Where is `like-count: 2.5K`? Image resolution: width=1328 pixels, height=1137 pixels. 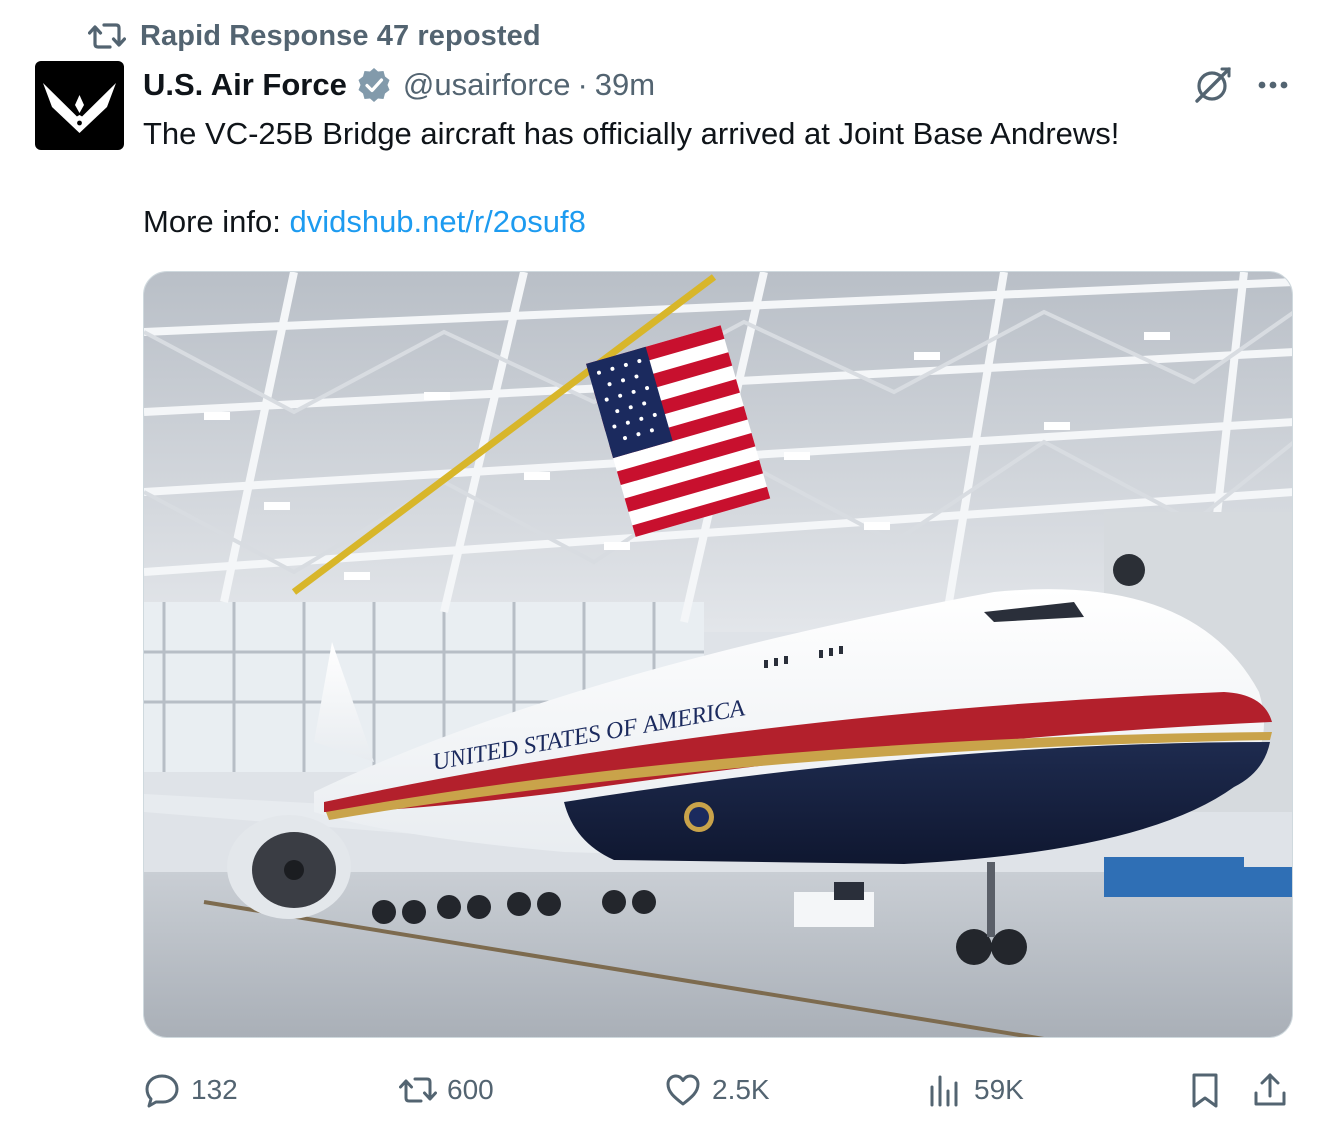 like-count: 2.5K is located at coordinates (741, 1089).